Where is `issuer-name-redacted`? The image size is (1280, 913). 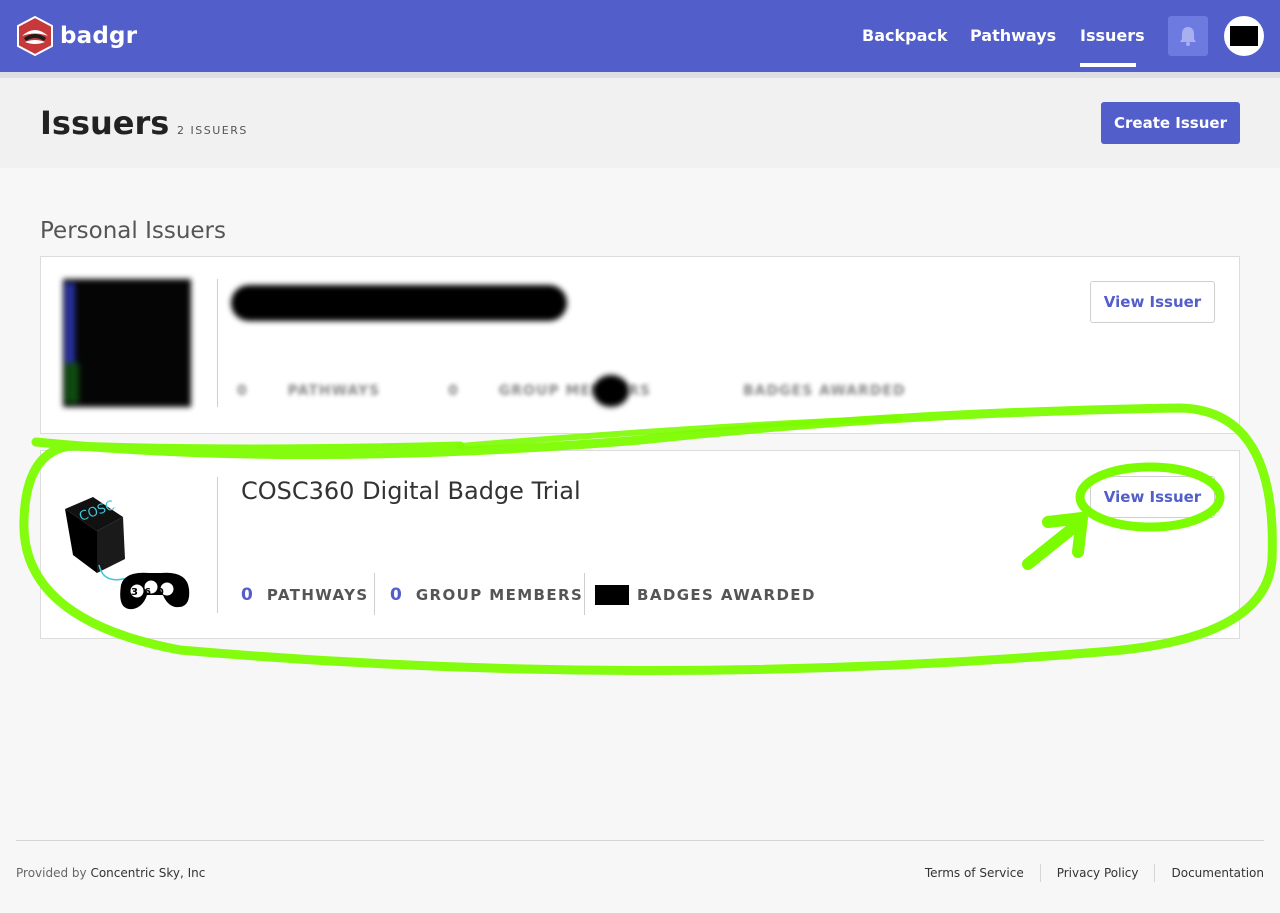
issuer-name-redacted is located at coordinates (399, 303).